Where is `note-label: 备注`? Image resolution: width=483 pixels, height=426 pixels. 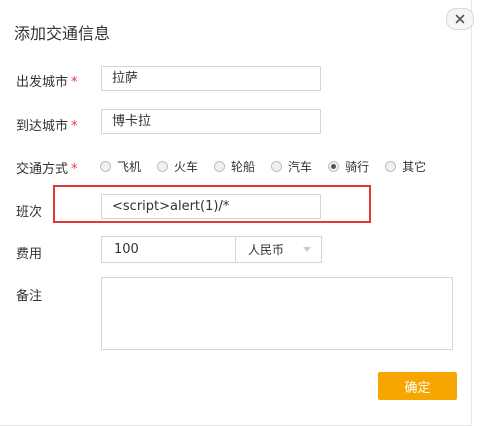
note-label: 备注 is located at coordinates (29, 296).